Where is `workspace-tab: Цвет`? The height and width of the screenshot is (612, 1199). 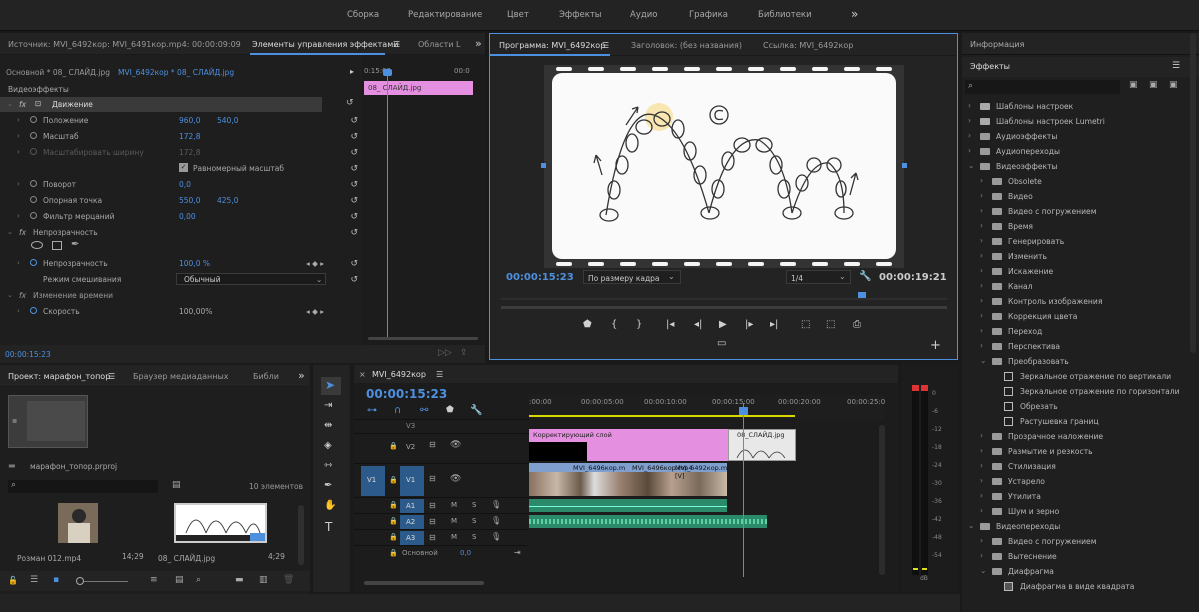 workspace-tab: Цвет is located at coordinates (518, 15).